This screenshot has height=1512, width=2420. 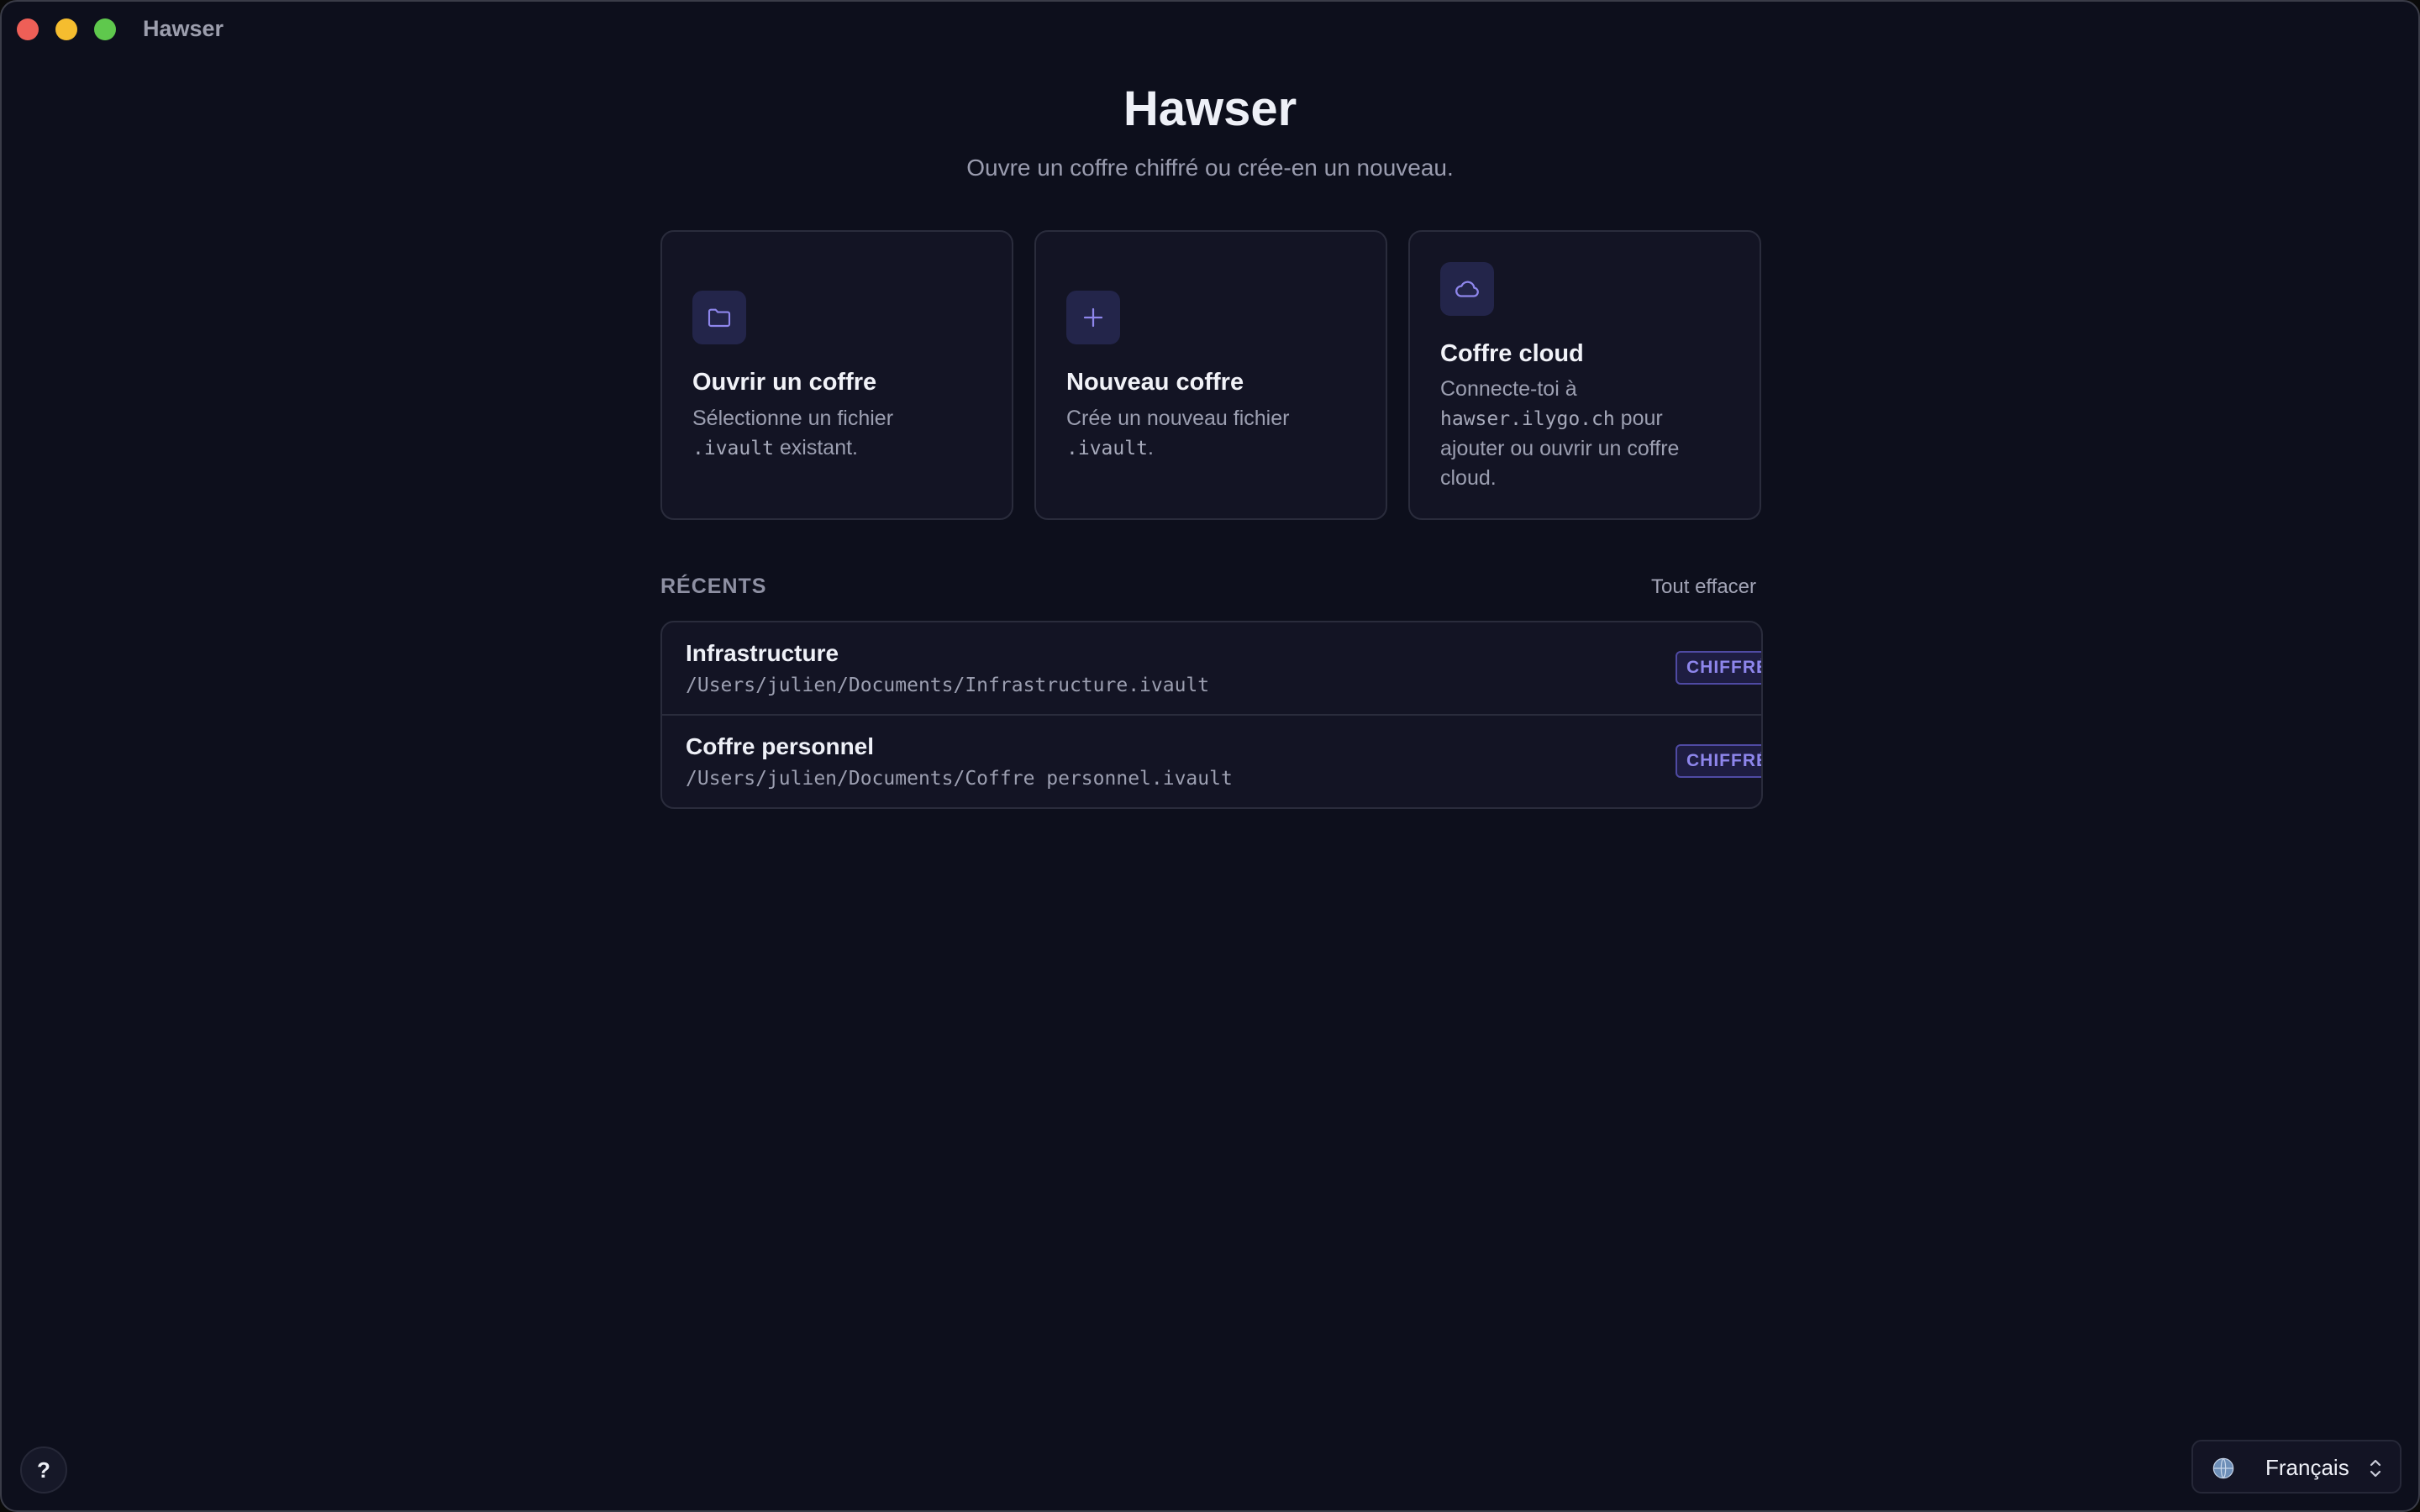 What do you see at coordinates (793, 433) in the screenshot?
I see `open-vault-description: Sélectionne un fichier .ivault existant.` at bounding box center [793, 433].